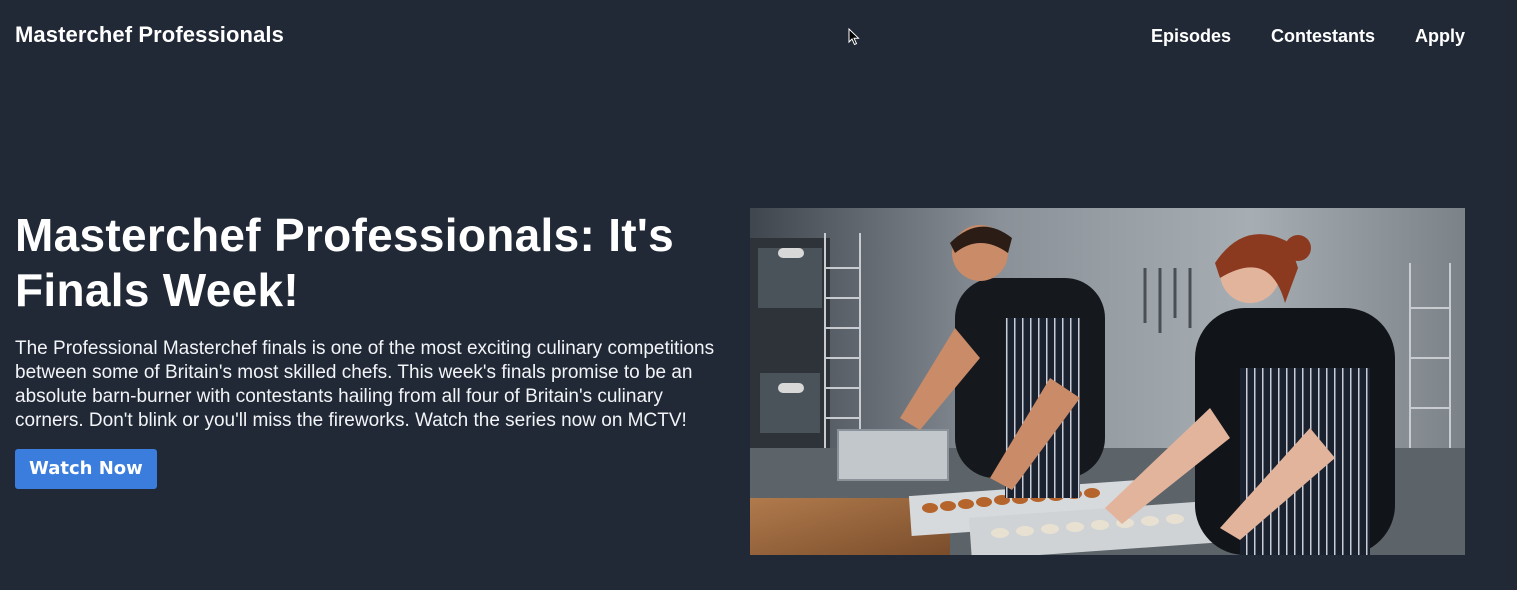  What do you see at coordinates (149, 35) in the screenshot?
I see `brand-logo-text: Masterchef Professionals` at bounding box center [149, 35].